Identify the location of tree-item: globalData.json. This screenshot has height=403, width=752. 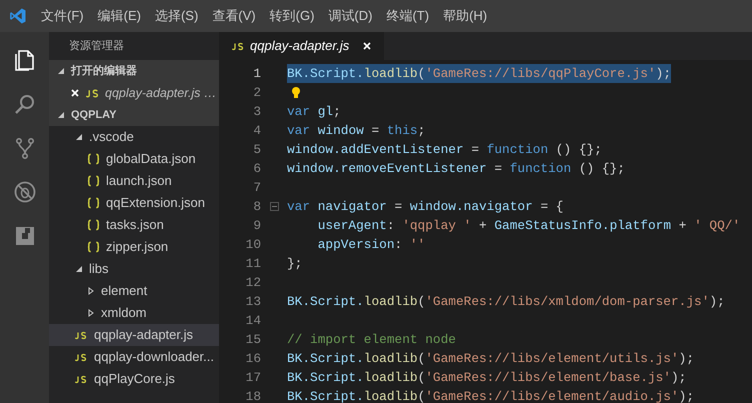
(134, 159).